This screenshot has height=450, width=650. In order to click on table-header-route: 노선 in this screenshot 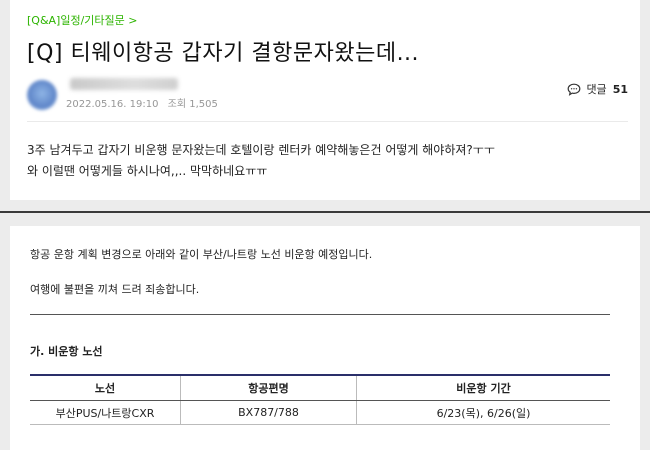, I will do `click(105, 387)`.